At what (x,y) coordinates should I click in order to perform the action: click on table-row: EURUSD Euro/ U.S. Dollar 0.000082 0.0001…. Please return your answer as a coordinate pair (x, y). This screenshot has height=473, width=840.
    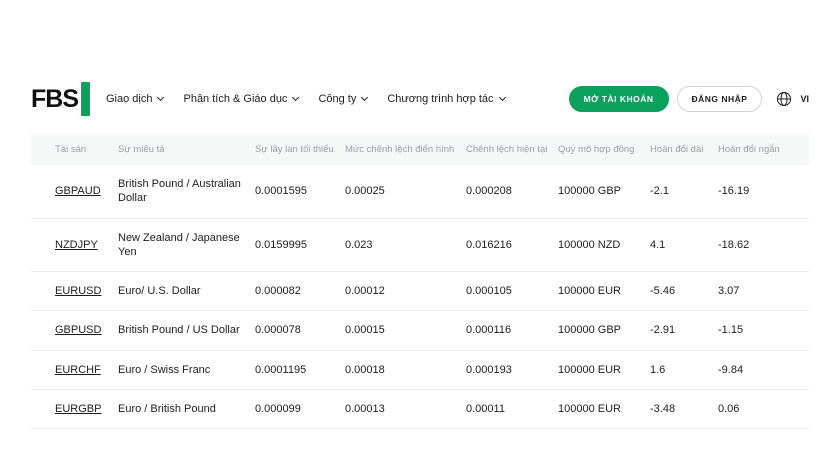
    Looking at the image, I should click on (420, 291).